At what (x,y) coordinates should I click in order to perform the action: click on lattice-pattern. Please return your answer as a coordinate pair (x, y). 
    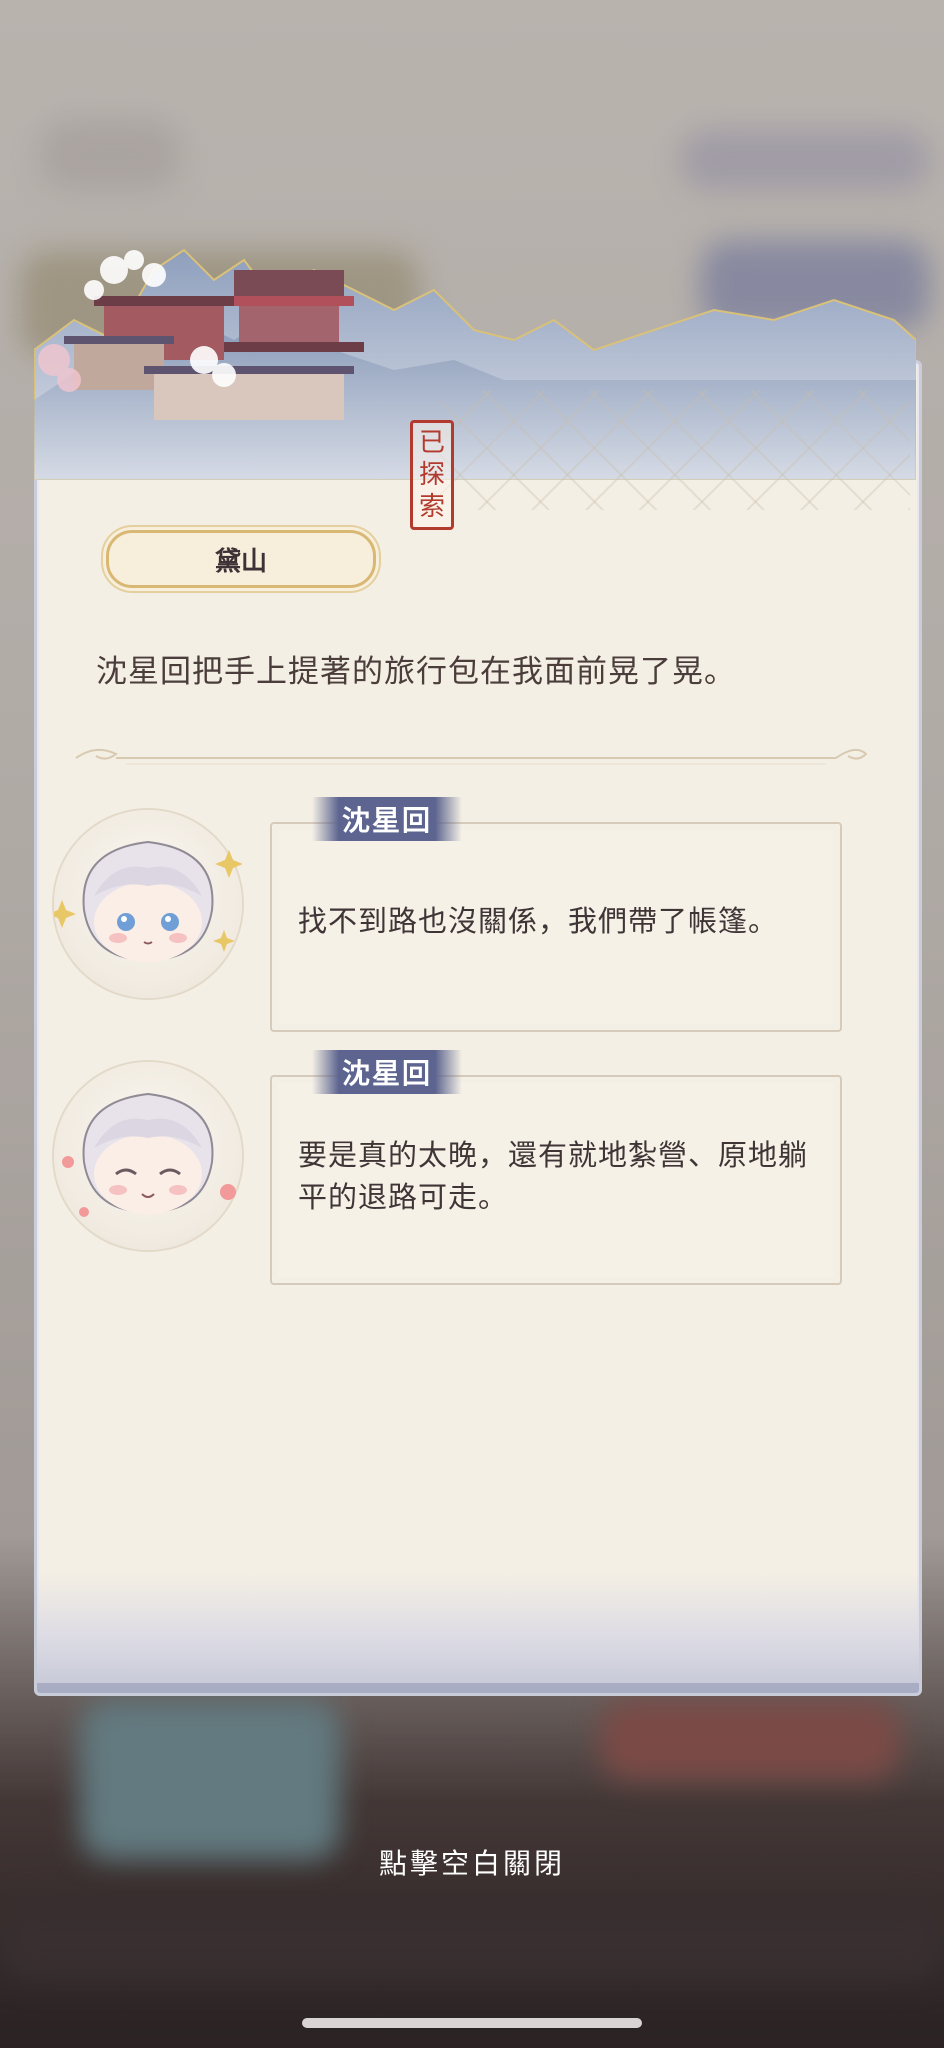
    Looking at the image, I should click on (675, 450).